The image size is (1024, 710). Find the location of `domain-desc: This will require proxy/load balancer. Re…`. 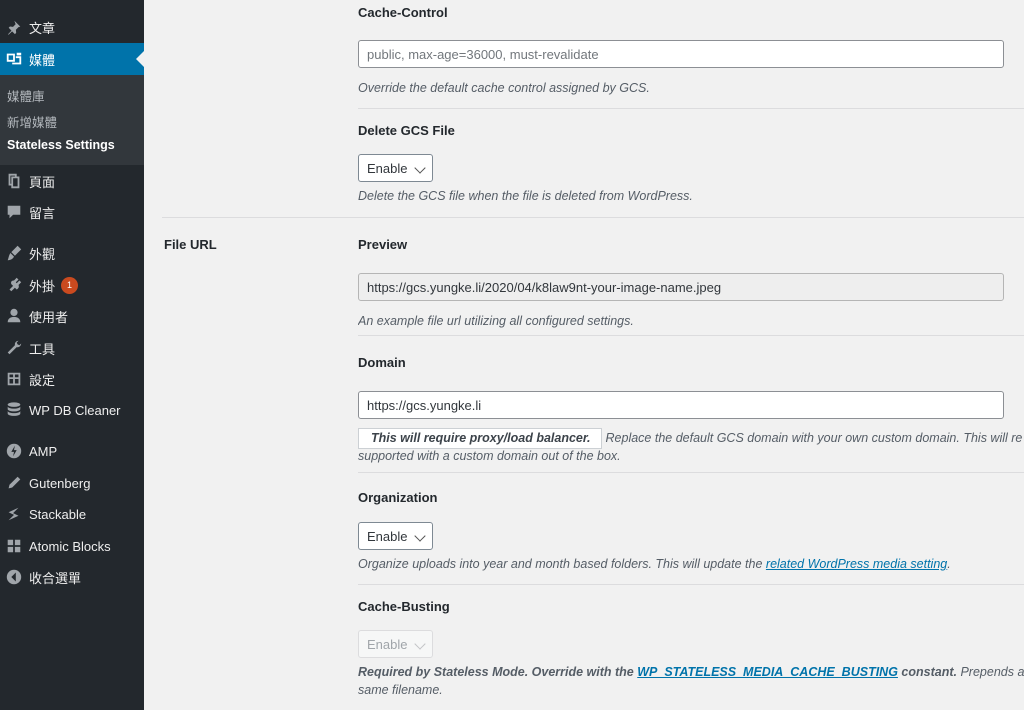

domain-desc: This will require proxy/load balancer. Re… is located at coordinates (691, 438).